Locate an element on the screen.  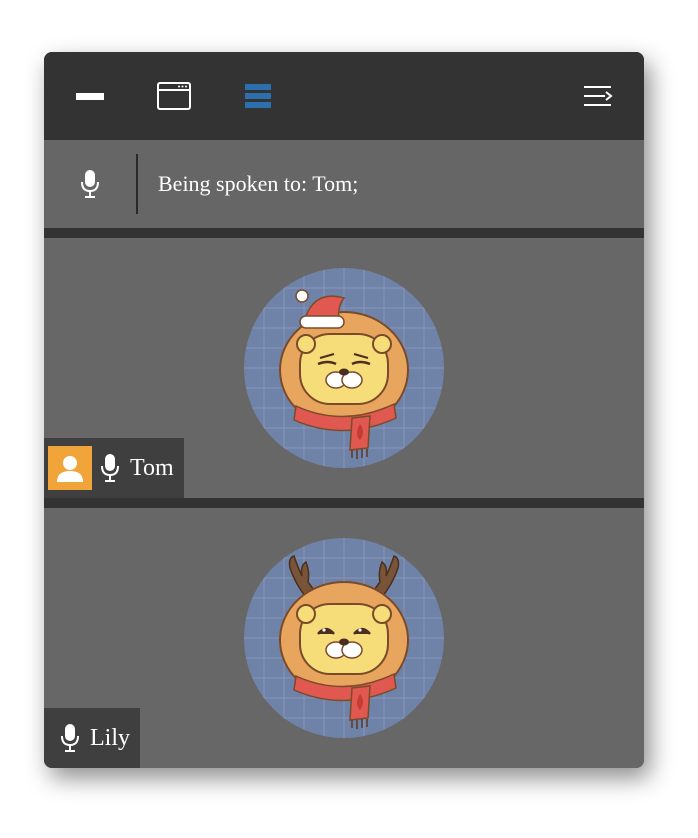
minimize-icon is located at coordinates (90, 96).